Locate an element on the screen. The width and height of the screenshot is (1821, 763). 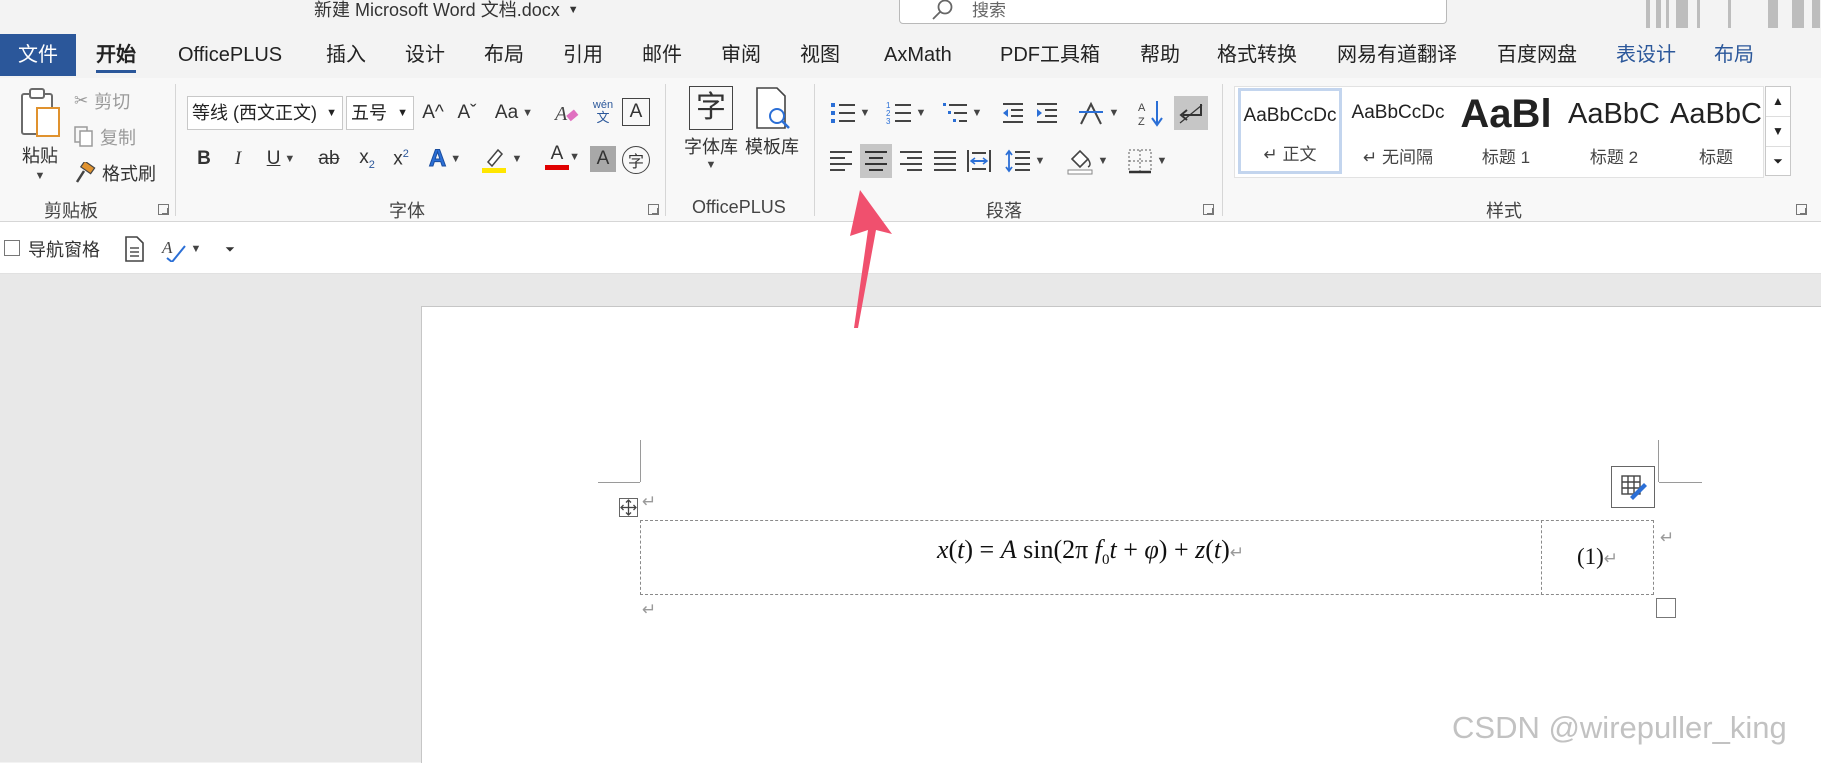
paste-button: 粘贴 ▼ is located at coordinates (40, 136).